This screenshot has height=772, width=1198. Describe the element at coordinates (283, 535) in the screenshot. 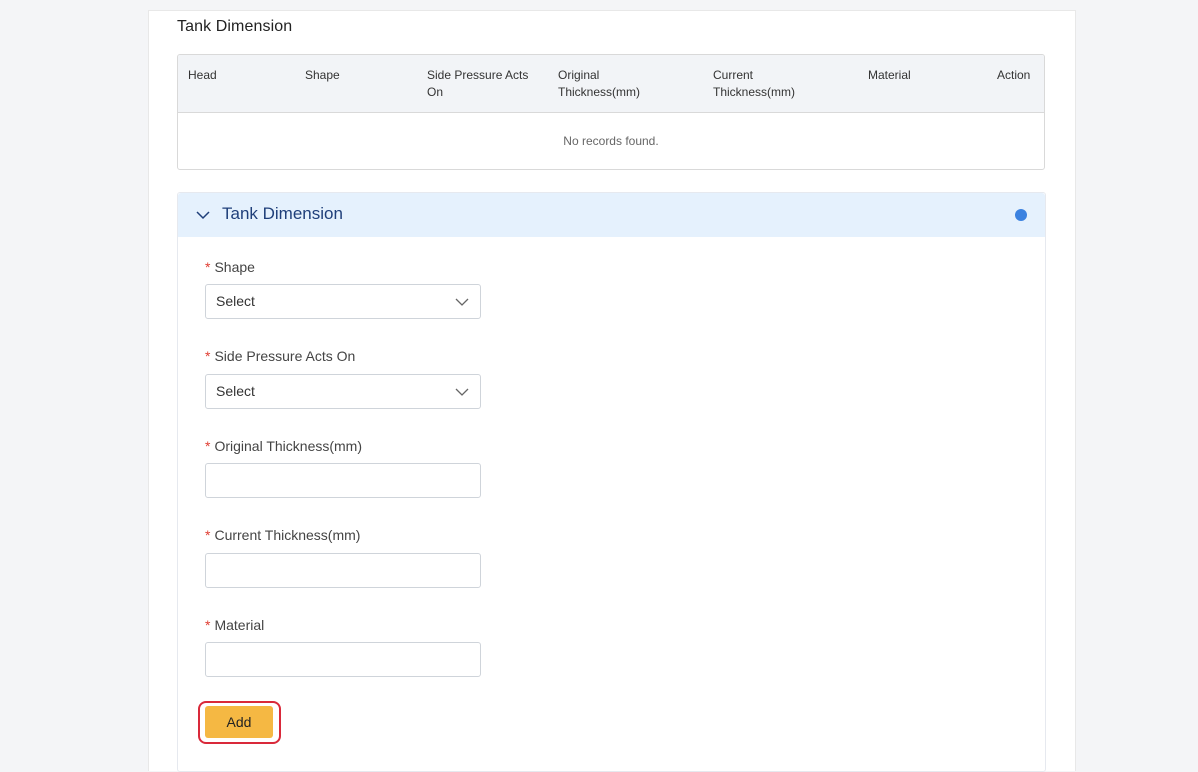

I see `current-thickness-label: * Current Thickness(mm)` at that location.